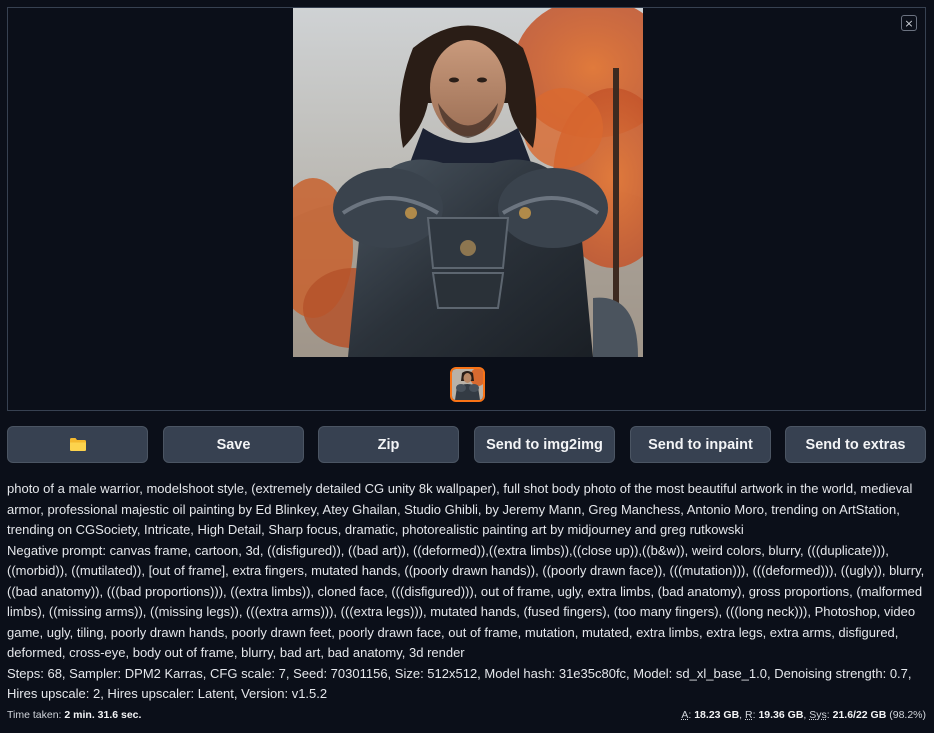 This screenshot has width=934, height=733. I want to click on vram-active-value: 18.23 GB, so click(717, 715).